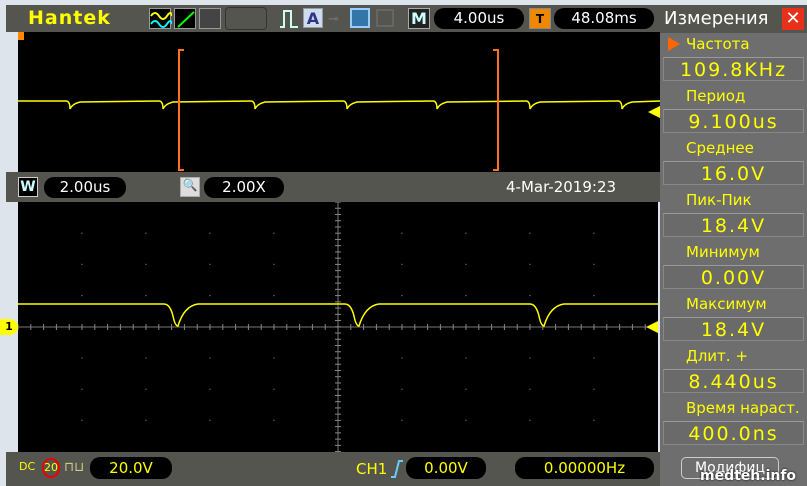 The width and height of the screenshot is (807, 486). Describe the element at coordinates (74, 467) in the screenshot. I see `invert-icon: ⊓⊔` at that location.